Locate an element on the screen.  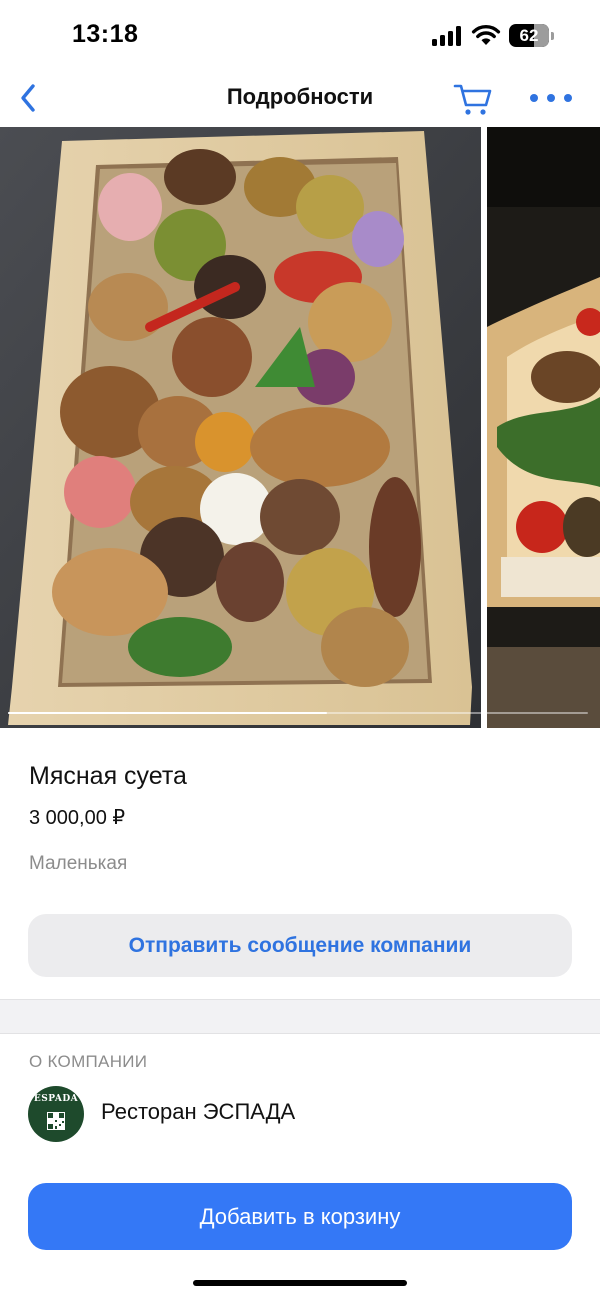
cart-button is located at coordinates (473, 98).